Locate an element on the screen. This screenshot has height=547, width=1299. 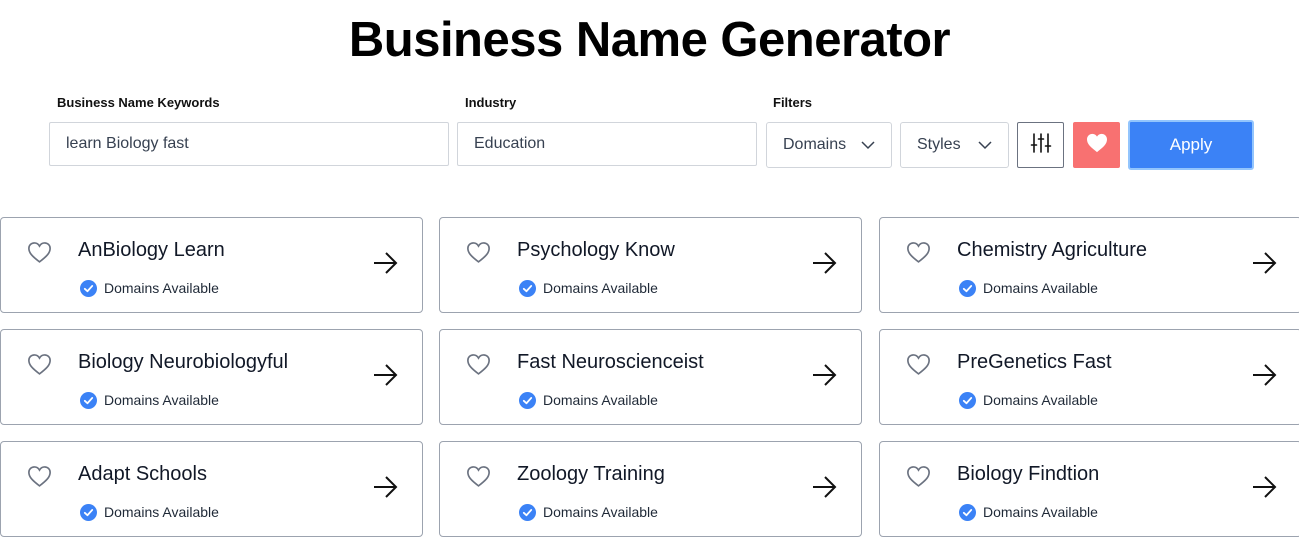
result-card: Chemistry Agriculture Domains Available is located at coordinates (1089, 265).